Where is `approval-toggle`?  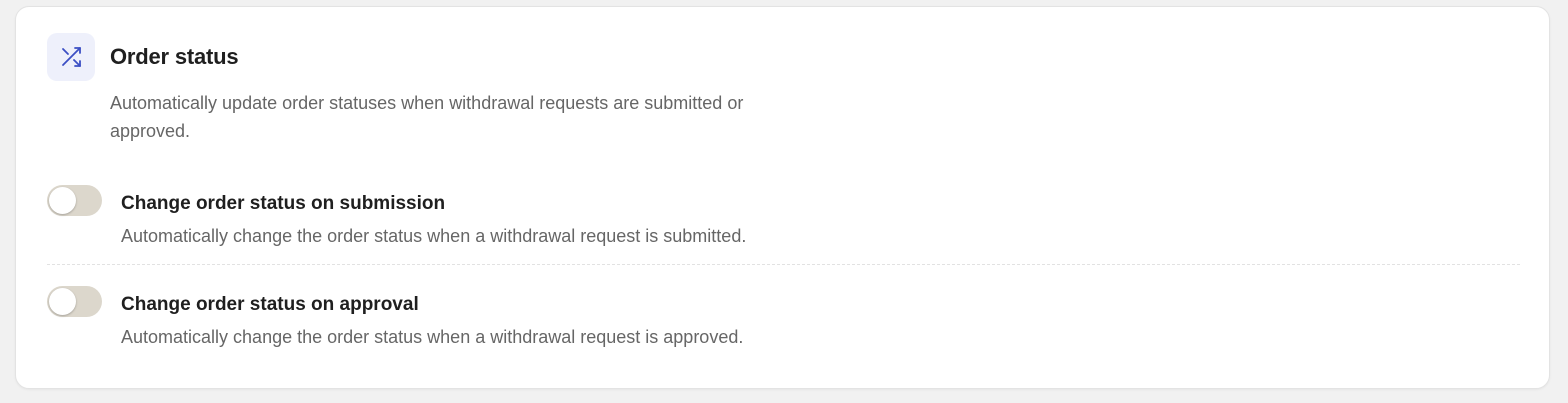
approval-toggle is located at coordinates (74, 301).